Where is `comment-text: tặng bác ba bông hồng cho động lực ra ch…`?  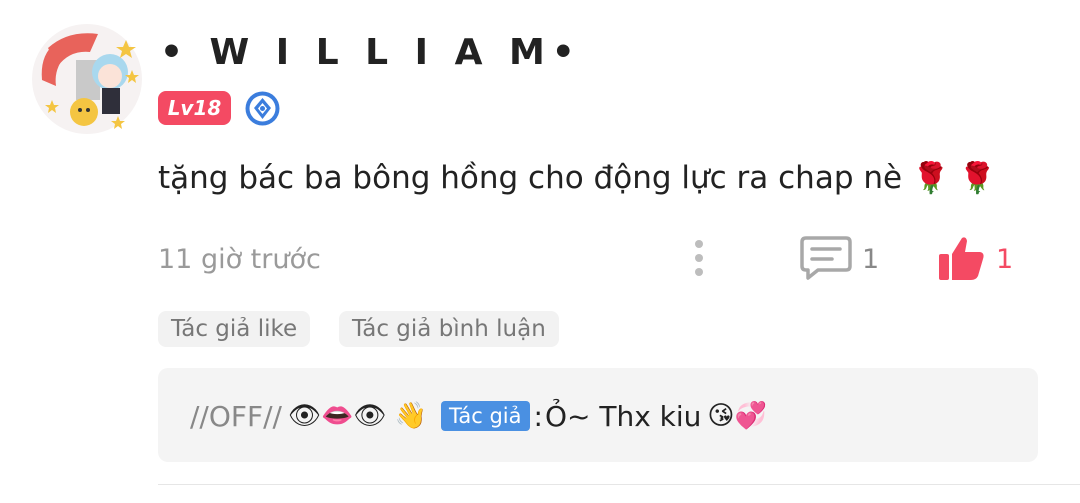
comment-text: tặng bác ba bông hồng cho động lực ra ch… is located at coordinates (577, 178).